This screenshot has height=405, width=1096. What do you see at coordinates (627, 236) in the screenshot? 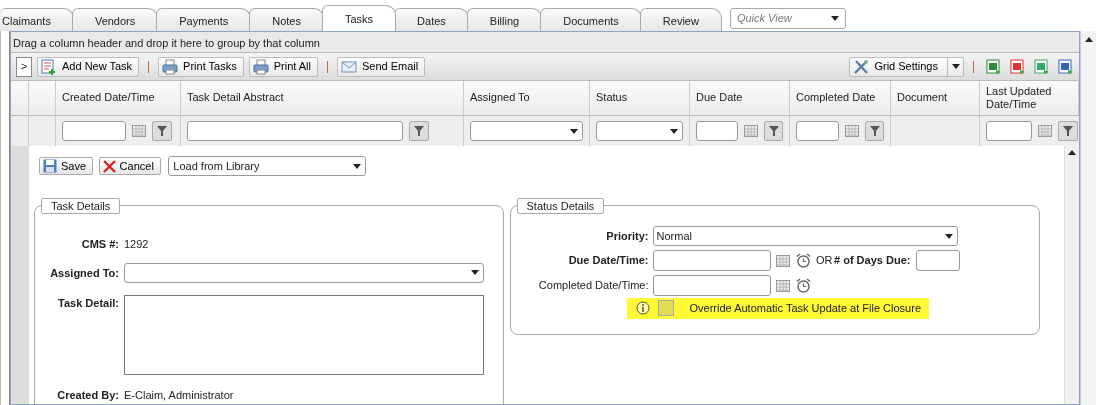
I see `field-label: Priority:` at bounding box center [627, 236].